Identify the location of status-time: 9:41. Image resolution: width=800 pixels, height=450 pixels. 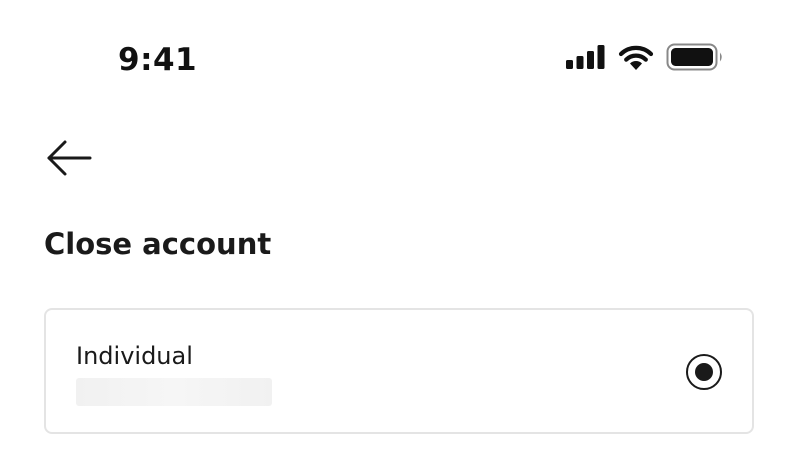
(158, 60).